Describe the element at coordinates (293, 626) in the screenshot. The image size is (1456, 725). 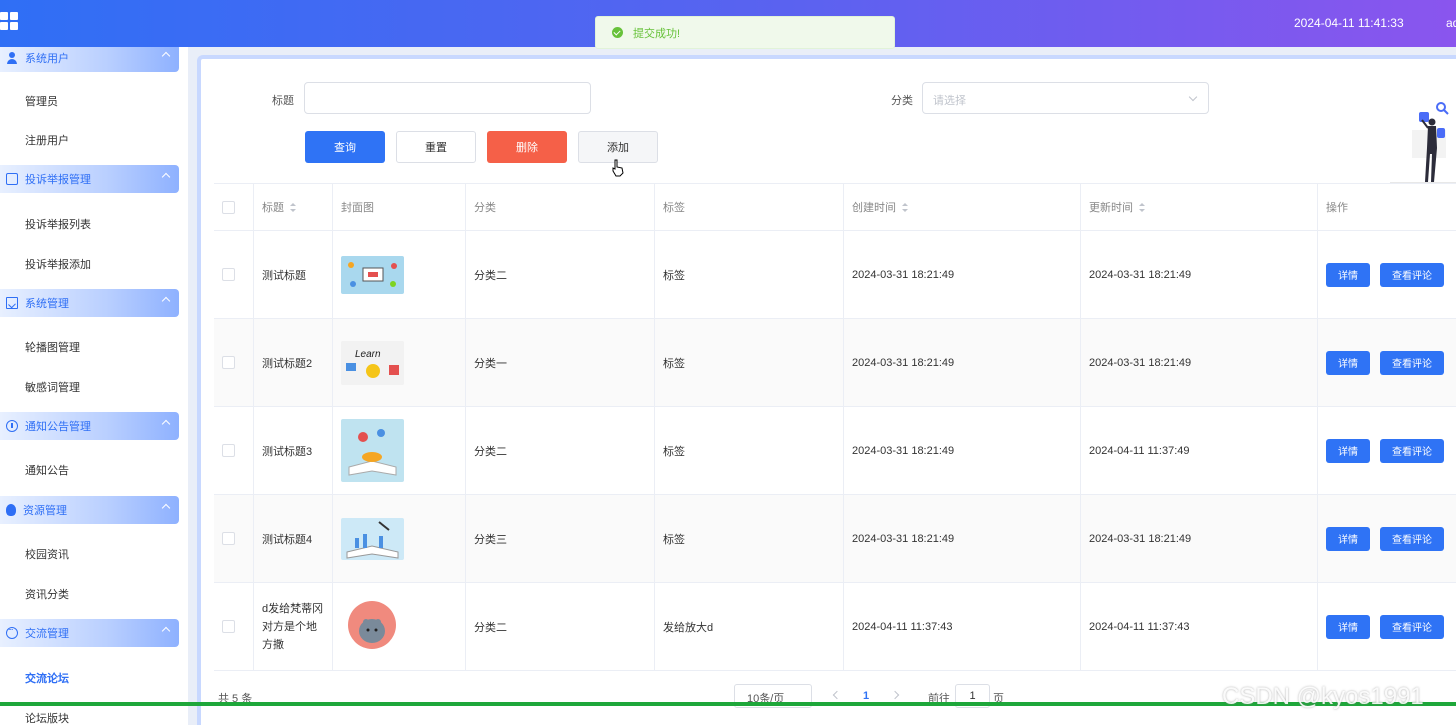
I see `row-title: d发给梵蒂冈对方是个地方撒` at that location.